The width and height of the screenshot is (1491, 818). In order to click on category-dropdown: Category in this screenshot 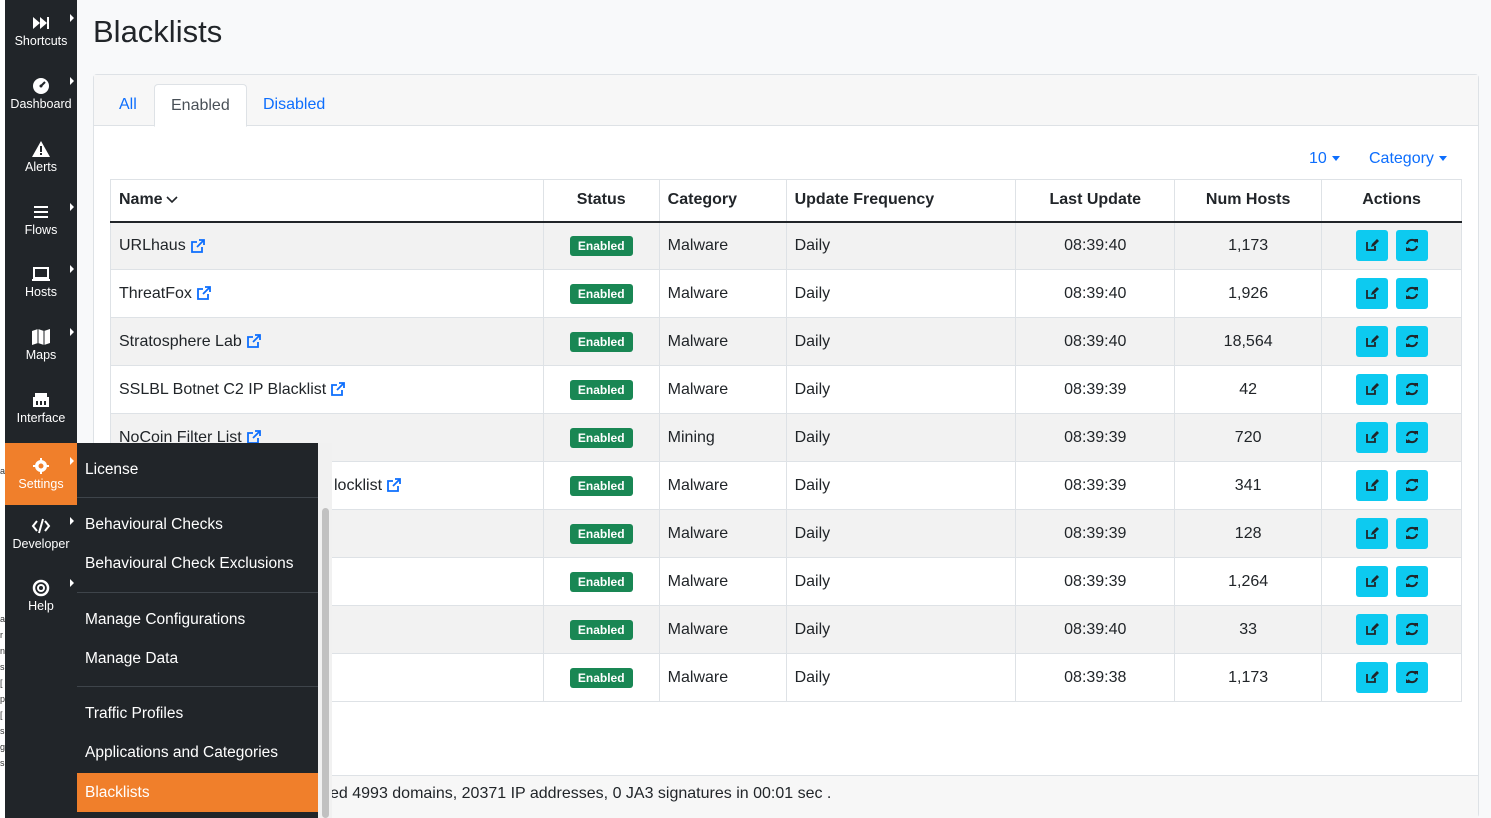, I will do `click(1408, 159)`.